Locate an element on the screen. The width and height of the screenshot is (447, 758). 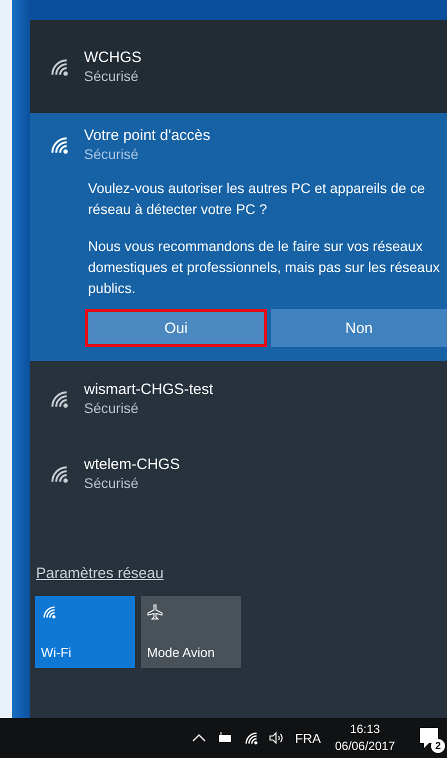
language-indicator: FRA is located at coordinates (307, 738).